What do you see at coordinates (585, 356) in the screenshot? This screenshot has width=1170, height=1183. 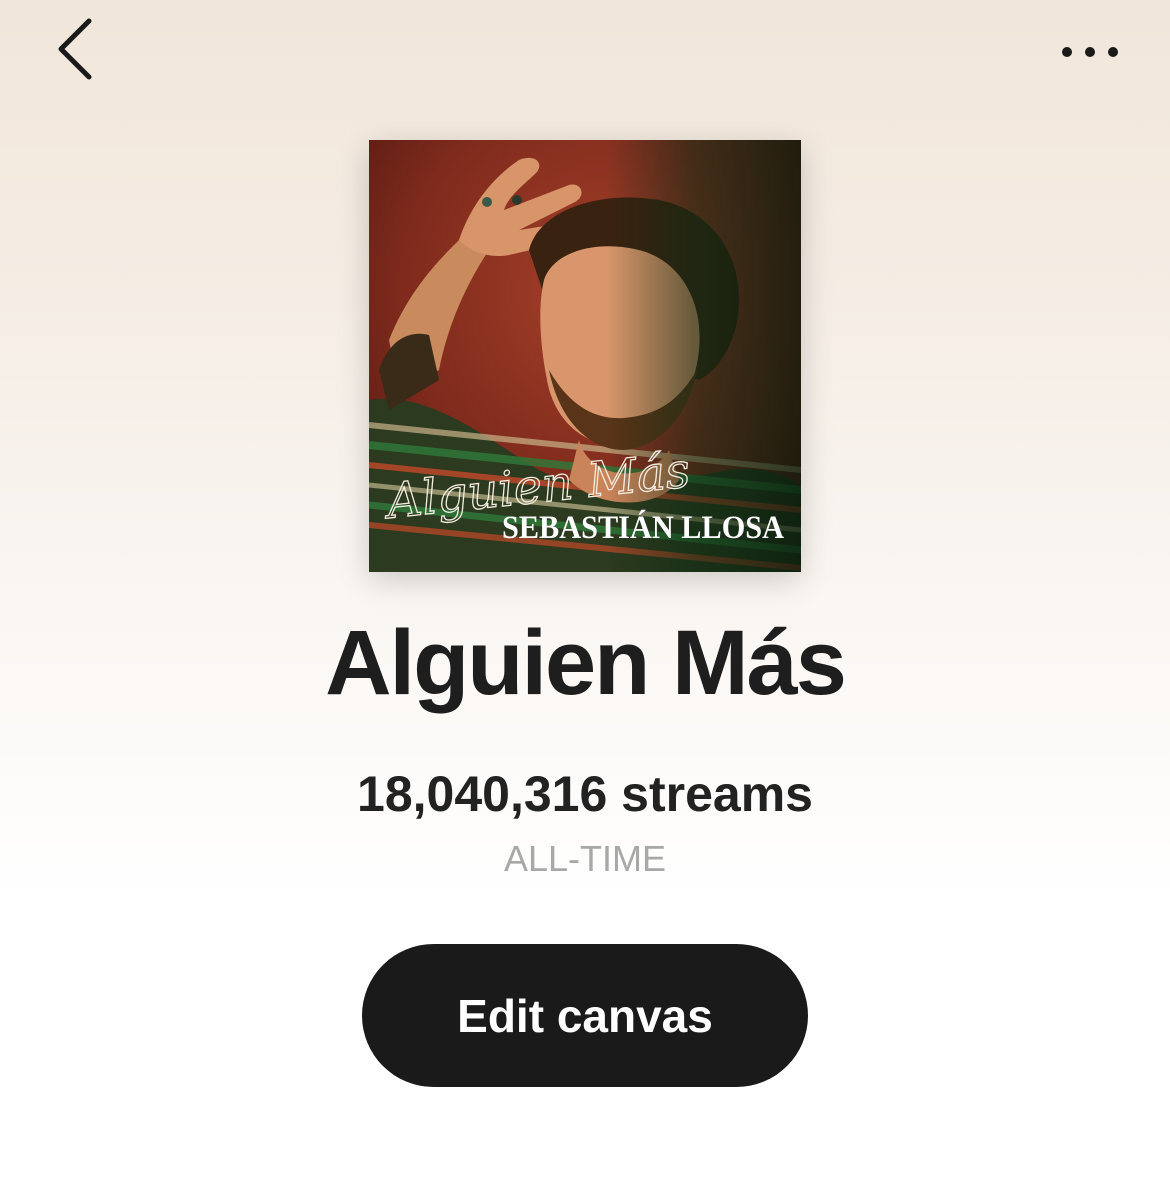 I see `album-artwork: Alguien Más SEBASTIÁN LLOSA` at bounding box center [585, 356].